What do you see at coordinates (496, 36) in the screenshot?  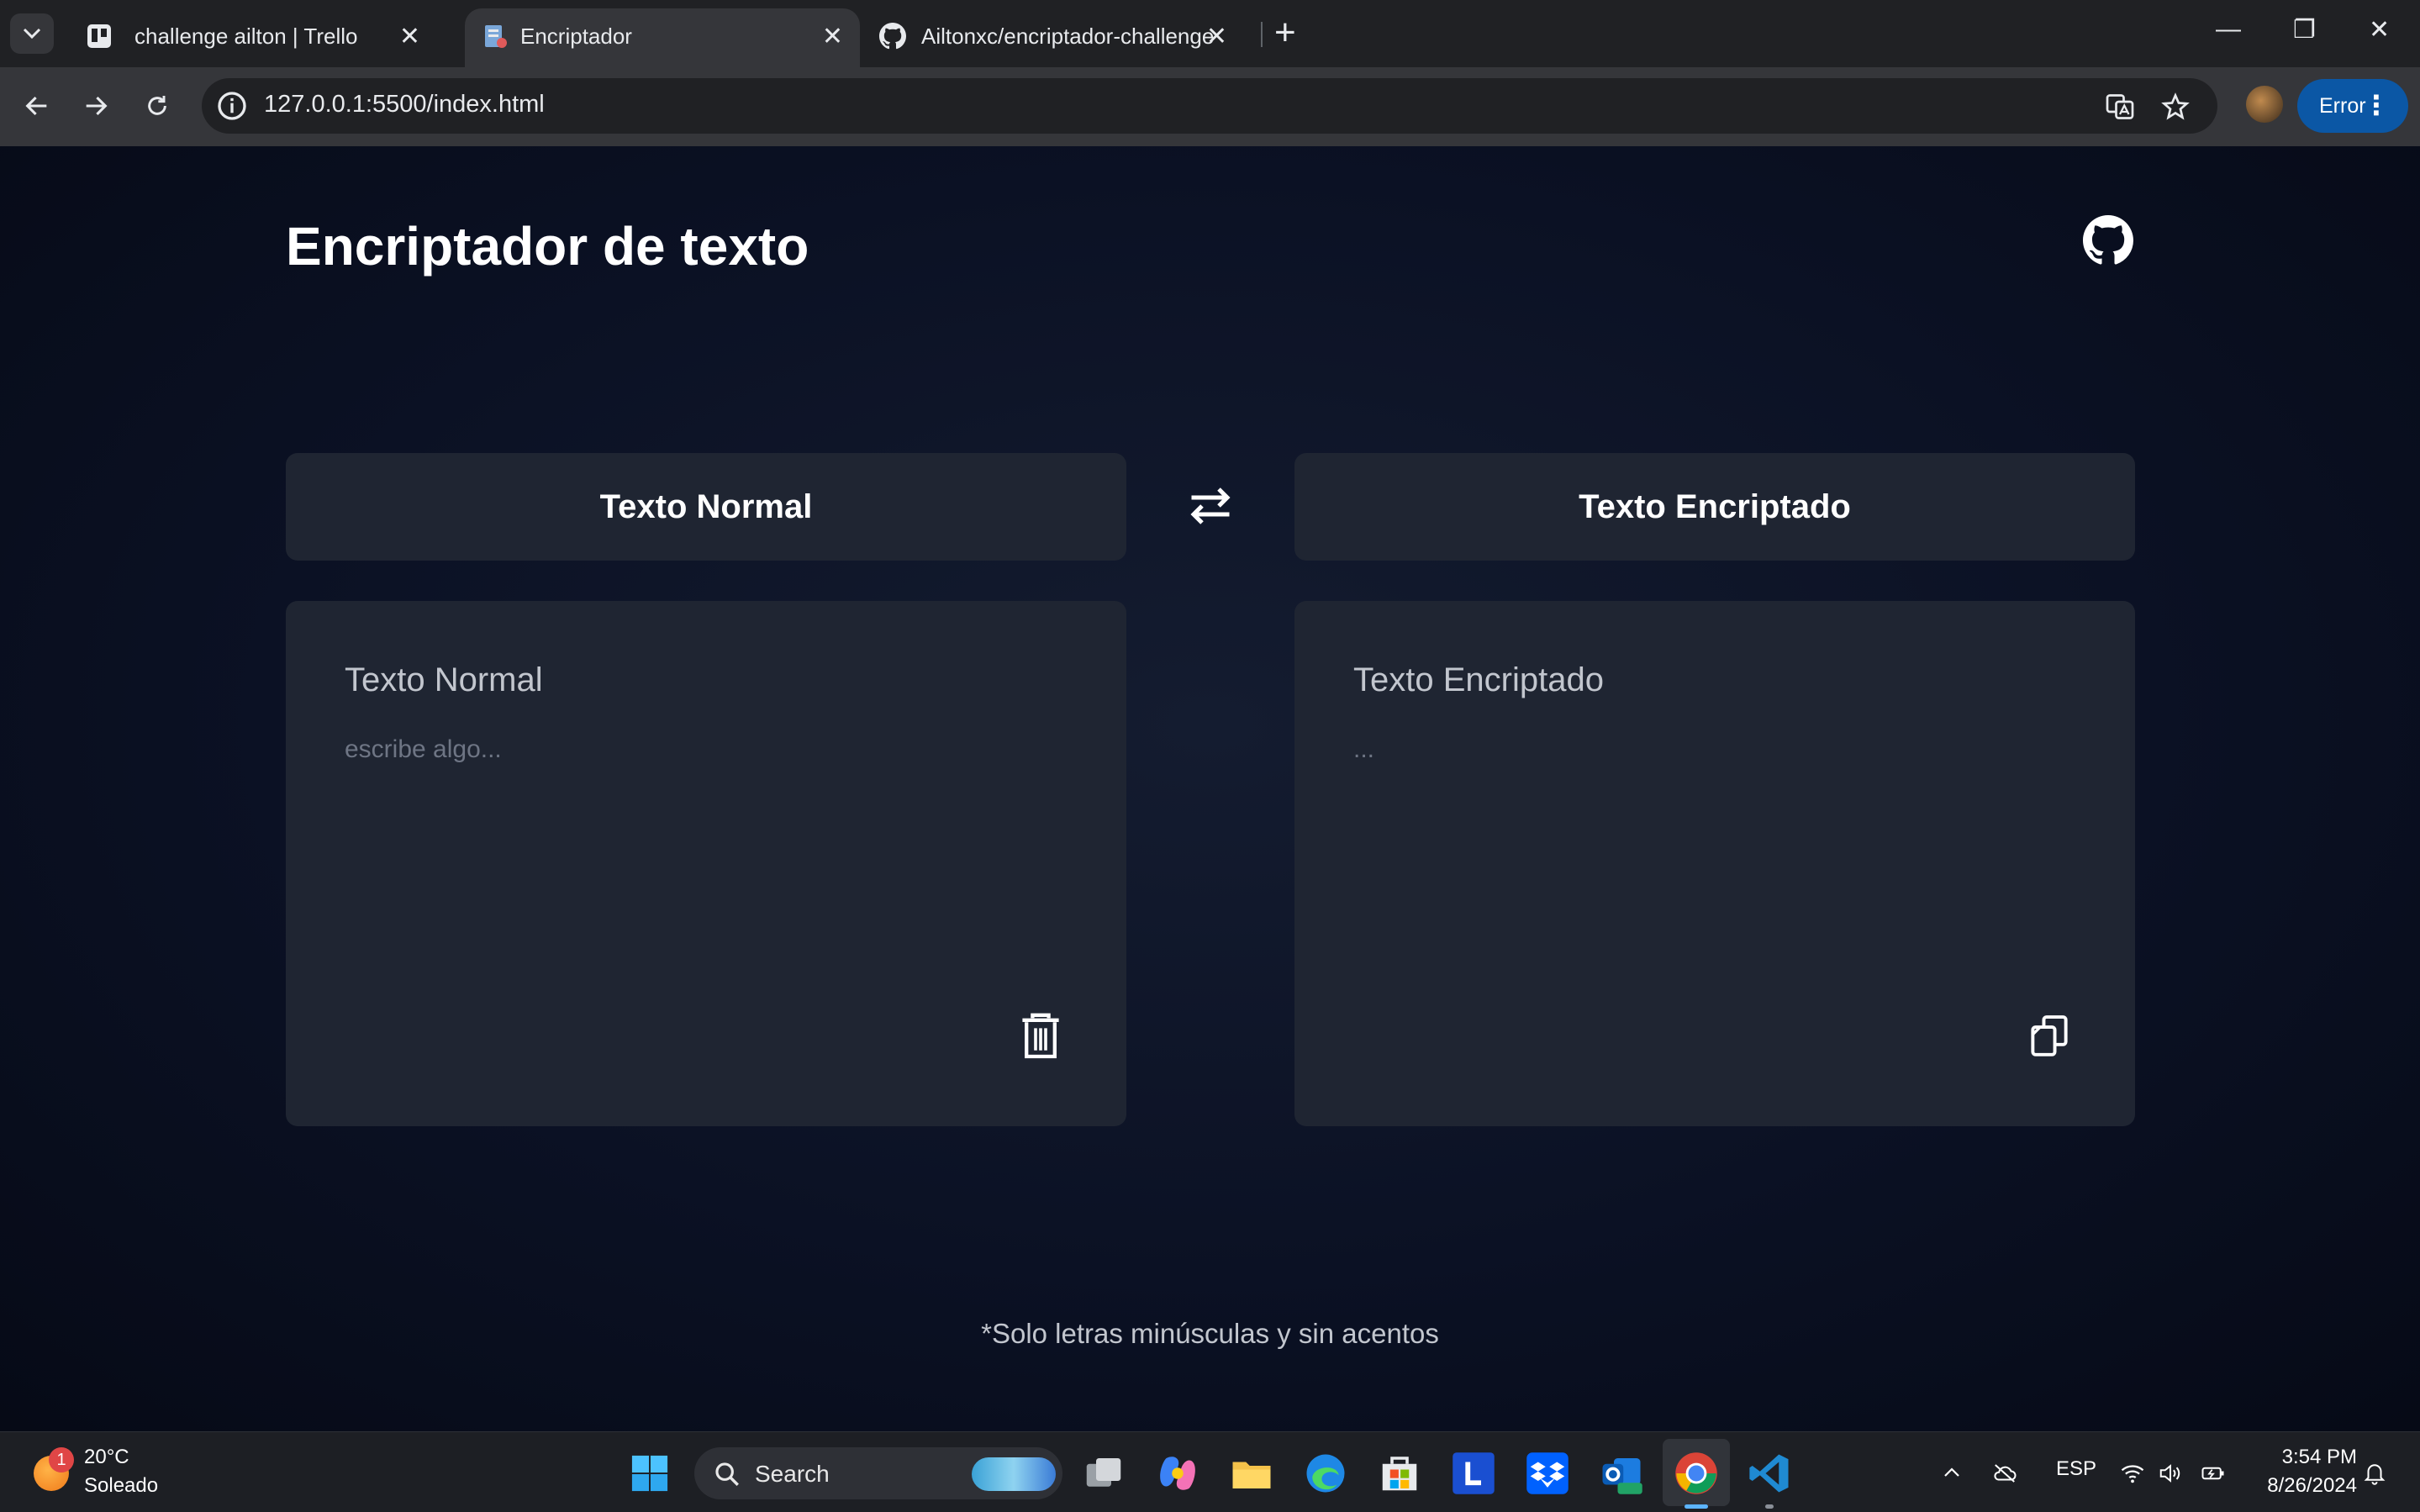 I see `page-icon` at bounding box center [496, 36].